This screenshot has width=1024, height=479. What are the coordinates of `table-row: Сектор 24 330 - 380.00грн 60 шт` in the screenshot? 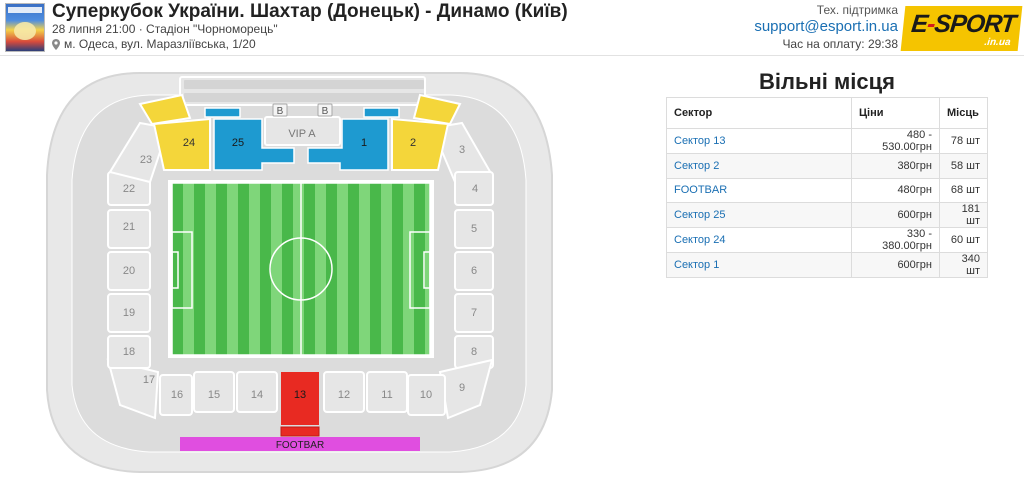 It's located at (827, 240).